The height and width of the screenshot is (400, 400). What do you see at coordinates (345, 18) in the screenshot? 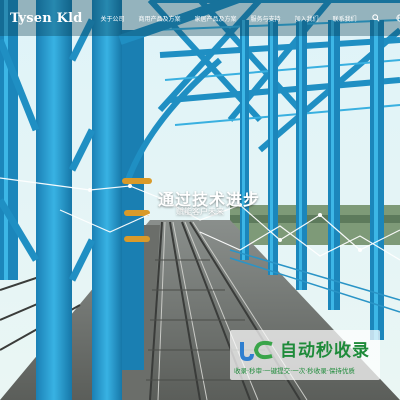
I see `nav-item-contact: 联系我们` at bounding box center [345, 18].